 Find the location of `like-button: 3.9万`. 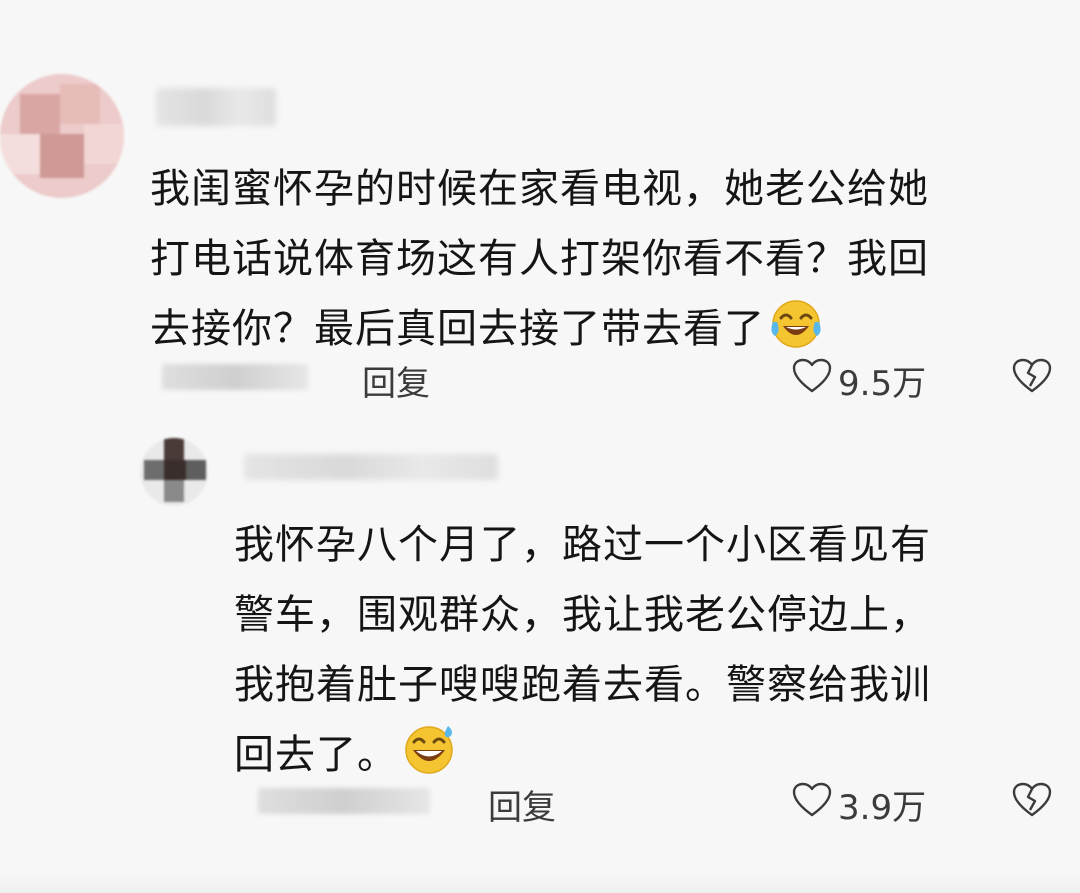

like-button: 3.9万 is located at coordinates (859, 804).